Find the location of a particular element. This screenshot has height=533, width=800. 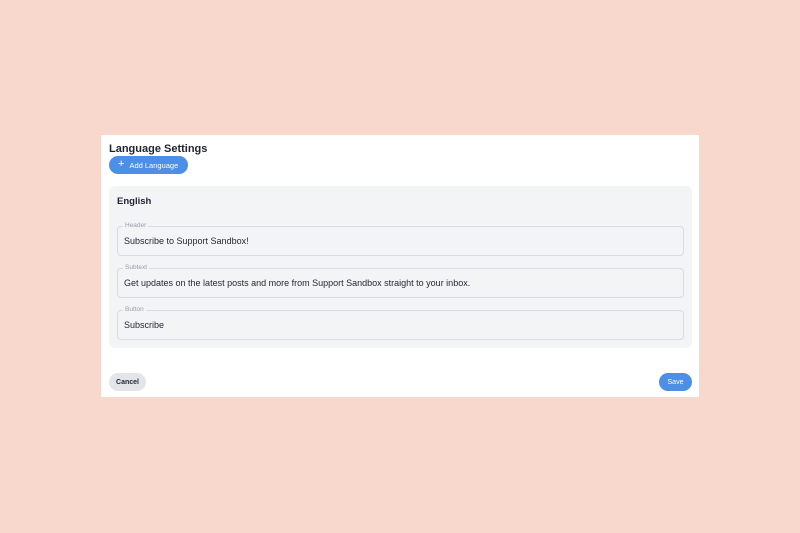

cancel-button: Cancel is located at coordinates (127, 382).